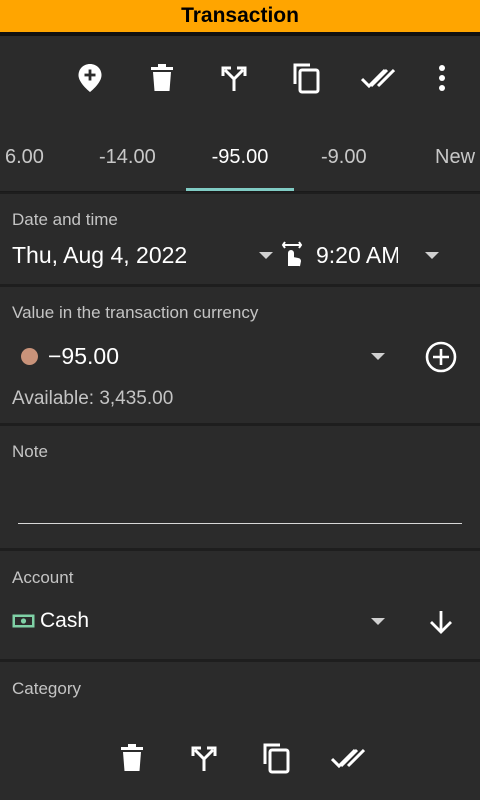 This screenshot has height=800, width=480. Describe the element at coordinates (357, 255) in the screenshot. I see `time-field: 9:20 AM` at that location.